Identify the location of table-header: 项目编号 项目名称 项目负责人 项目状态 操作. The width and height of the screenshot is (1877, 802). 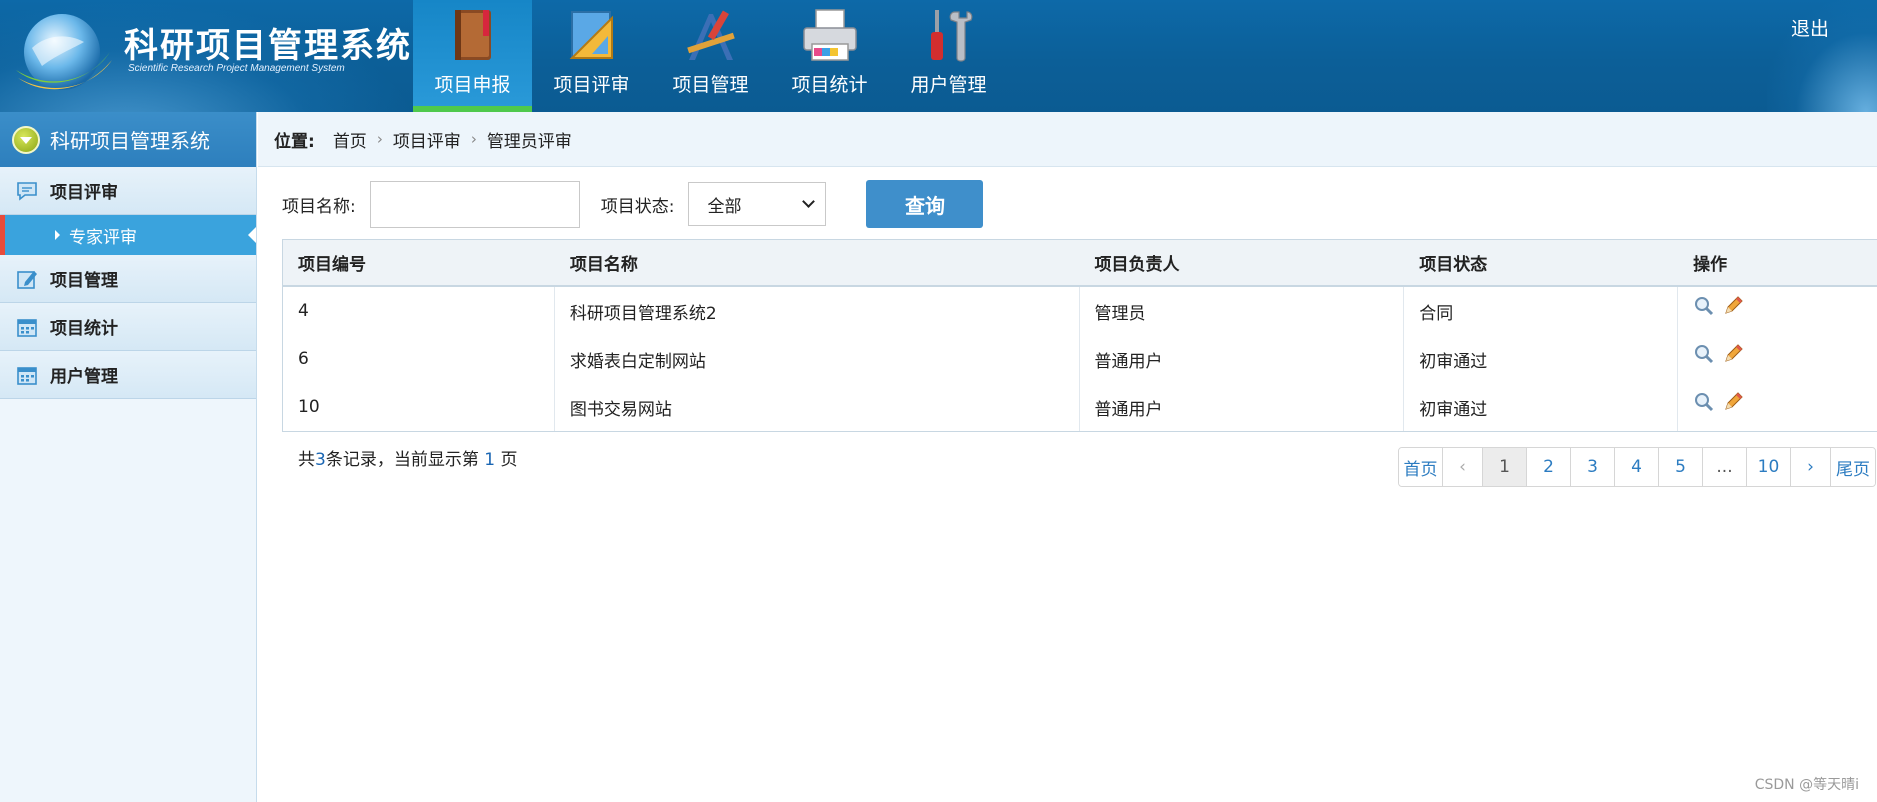
(1080, 263).